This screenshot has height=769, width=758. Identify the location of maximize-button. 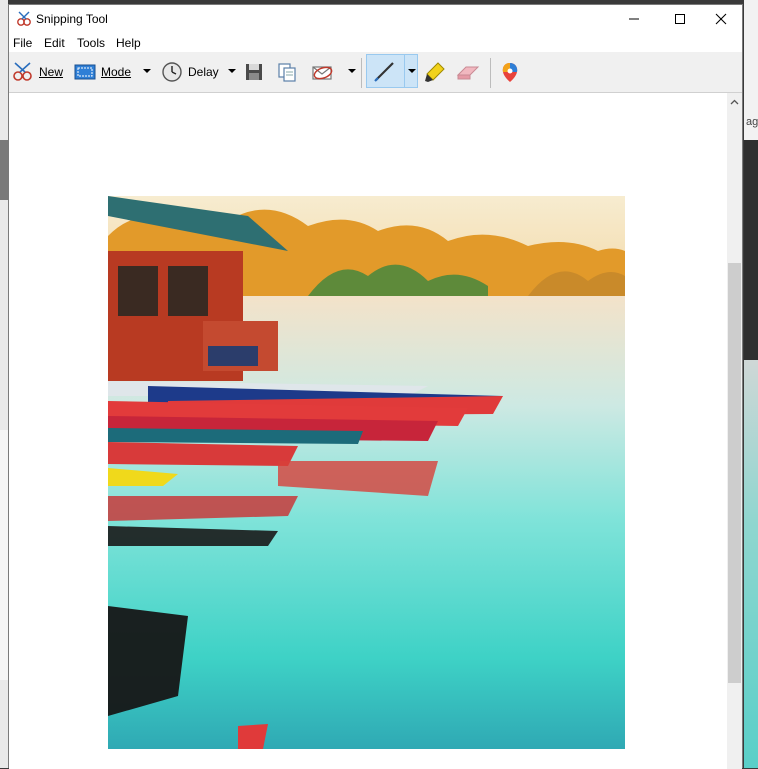
(680, 19).